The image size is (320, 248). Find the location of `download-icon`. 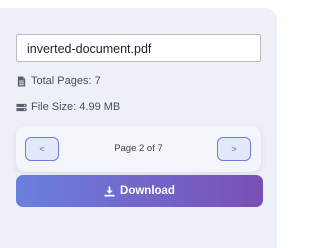

download-icon is located at coordinates (109, 191).